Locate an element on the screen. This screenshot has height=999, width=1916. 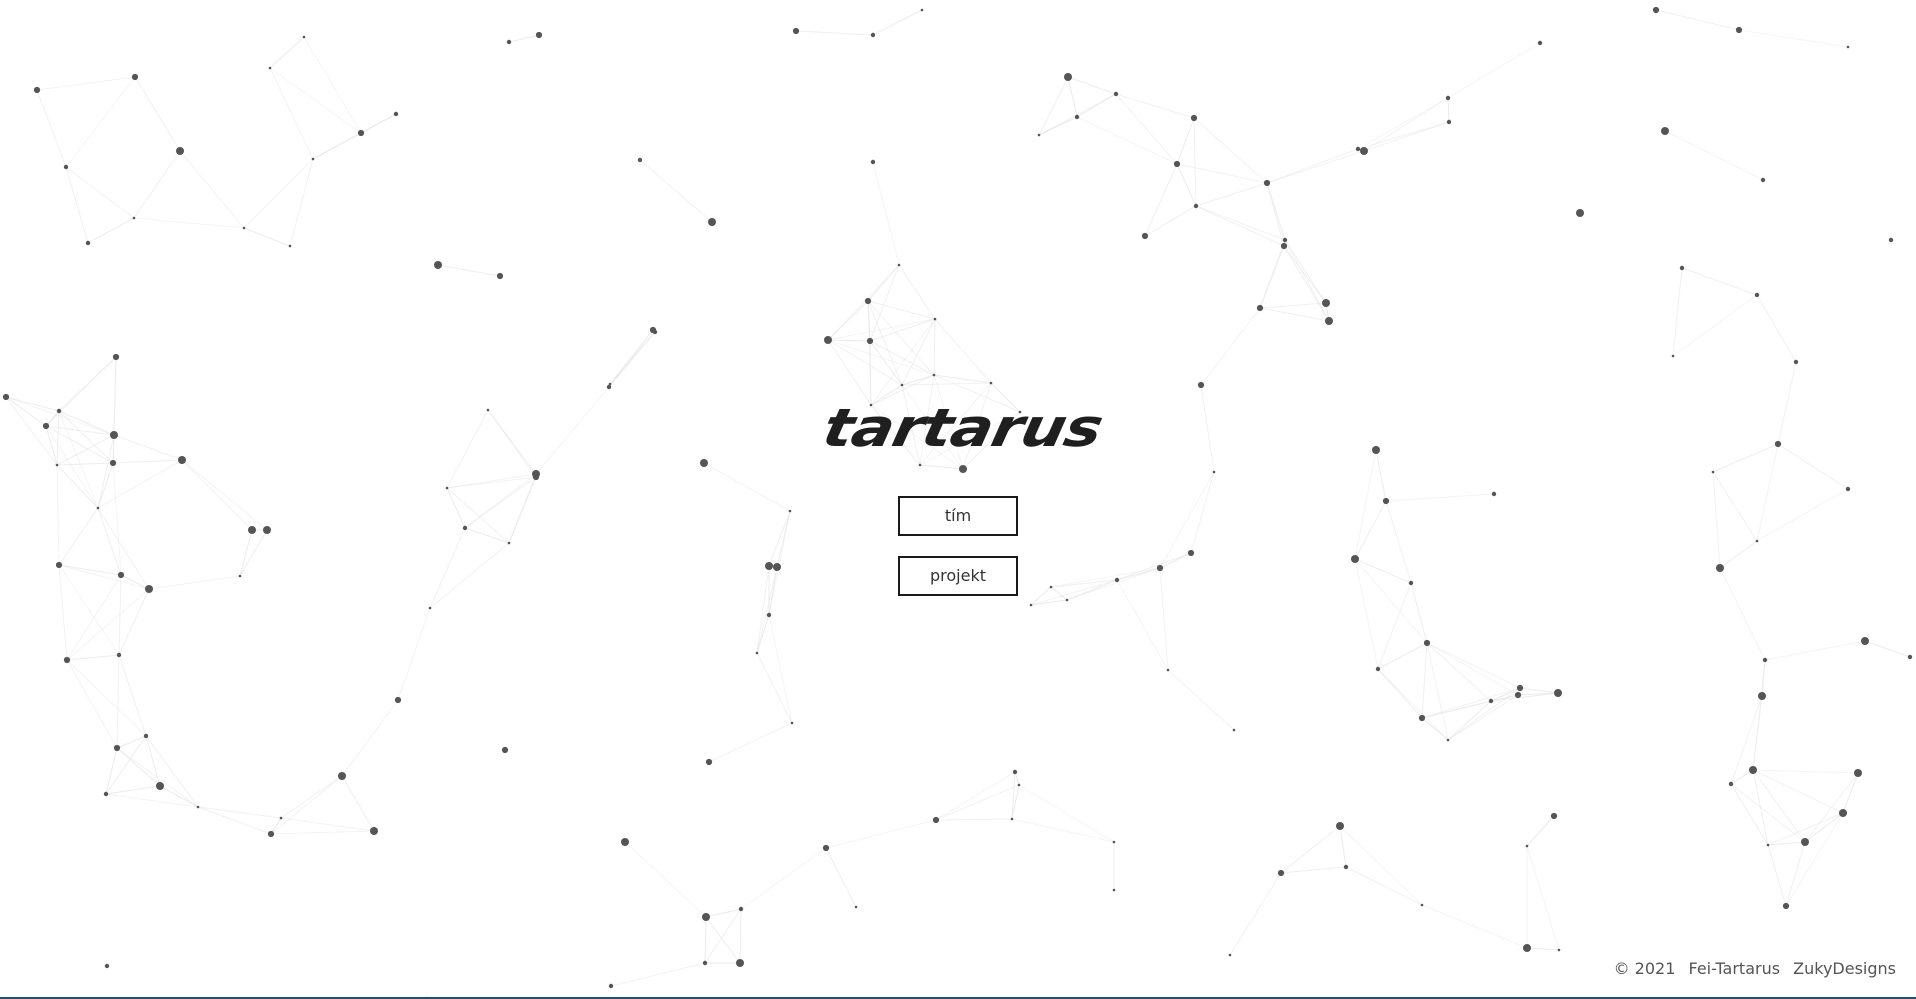
team-button: tím is located at coordinates (958, 516).